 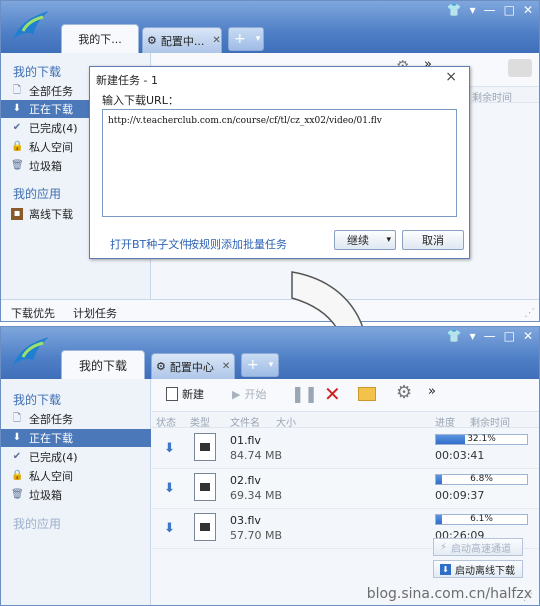 What do you see at coordinates (478, 569) in the screenshot?
I see `offline-download-button: ⬇ 启动离线下载` at bounding box center [478, 569].